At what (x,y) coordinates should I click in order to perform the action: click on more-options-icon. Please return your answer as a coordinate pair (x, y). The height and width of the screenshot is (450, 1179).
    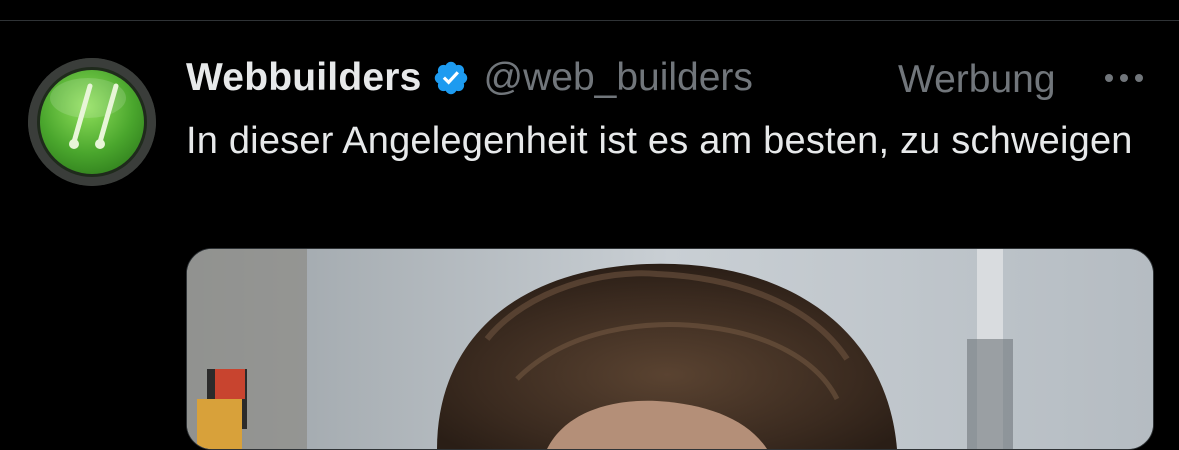
    Looking at the image, I should click on (1124, 78).